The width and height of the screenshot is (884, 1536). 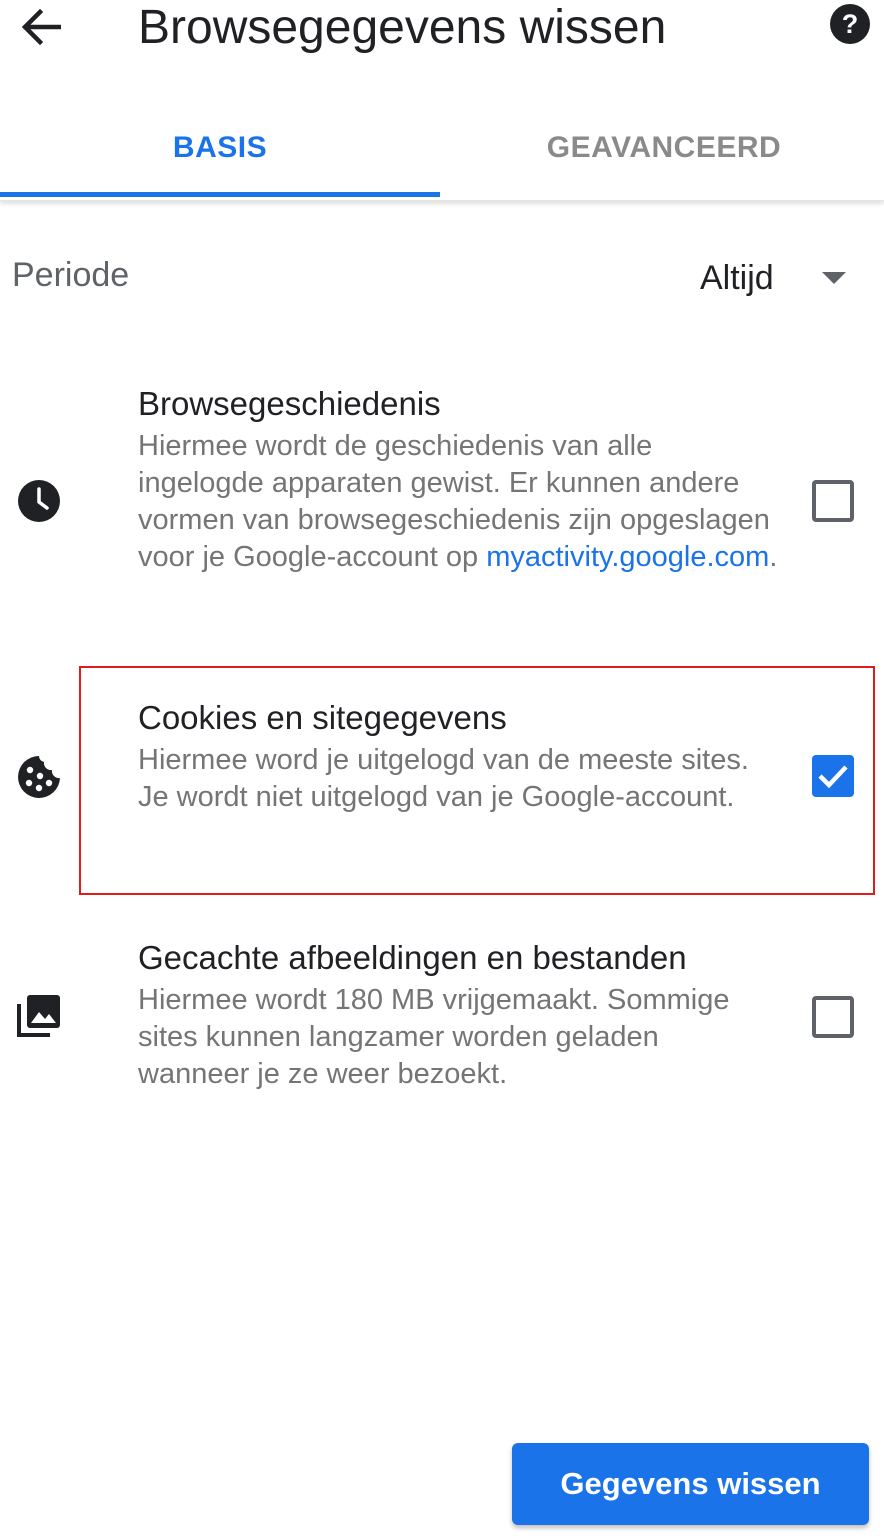 I want to click on cookie-icon, so click(x=39, y=777).